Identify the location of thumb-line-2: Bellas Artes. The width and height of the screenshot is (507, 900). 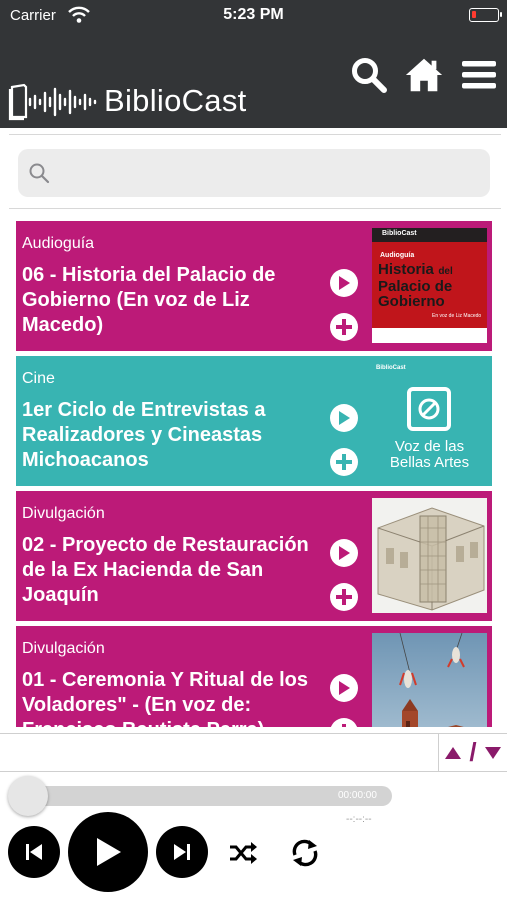
(429, 462).